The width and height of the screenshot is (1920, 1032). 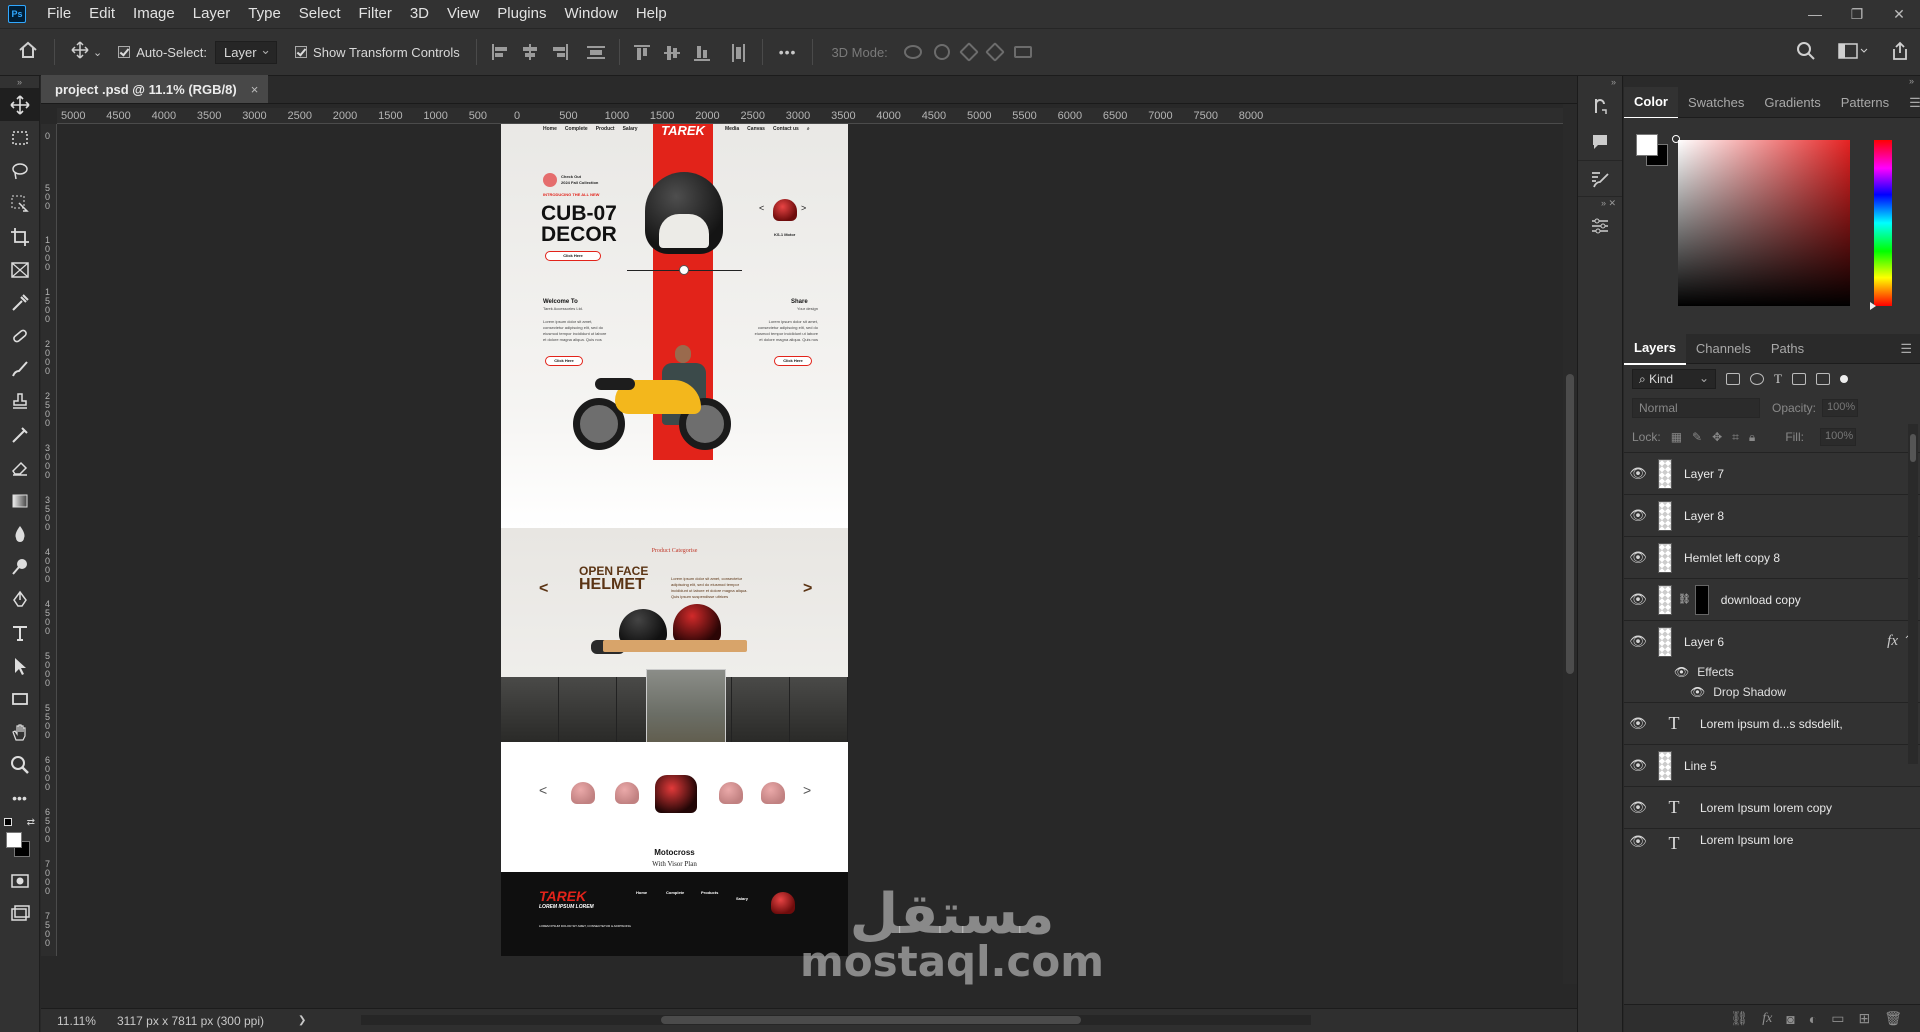 I want to click on panel-foreground-swatch, so click(x=1647, y=145).